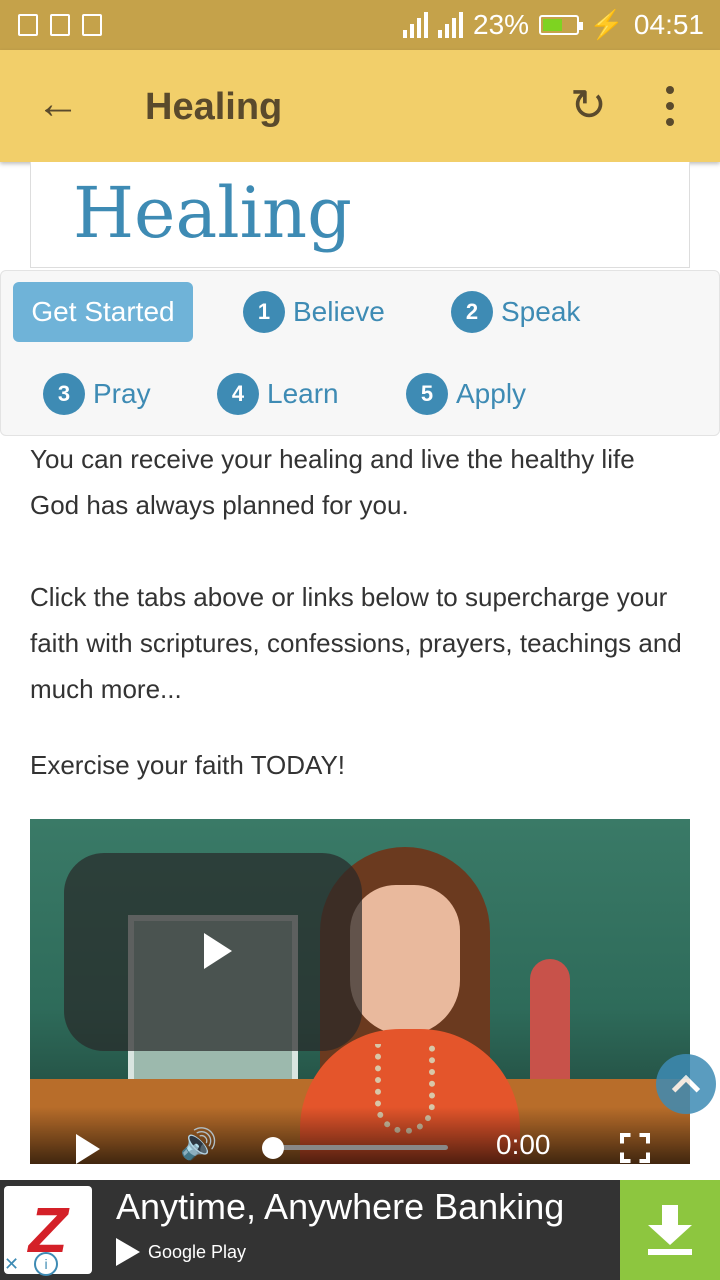  I want to click on ad-title: Anytime, Anywhere Banking, so click(340, 1206).